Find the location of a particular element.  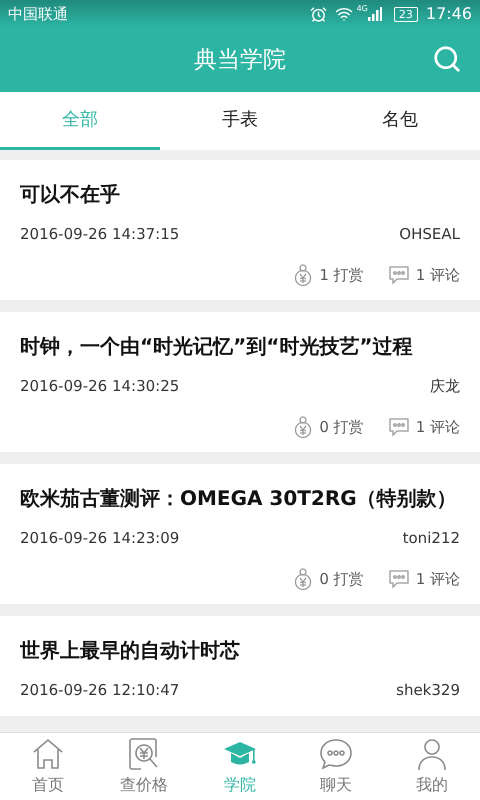

article-author: 庆龙 is located at coordinates (445, 386).